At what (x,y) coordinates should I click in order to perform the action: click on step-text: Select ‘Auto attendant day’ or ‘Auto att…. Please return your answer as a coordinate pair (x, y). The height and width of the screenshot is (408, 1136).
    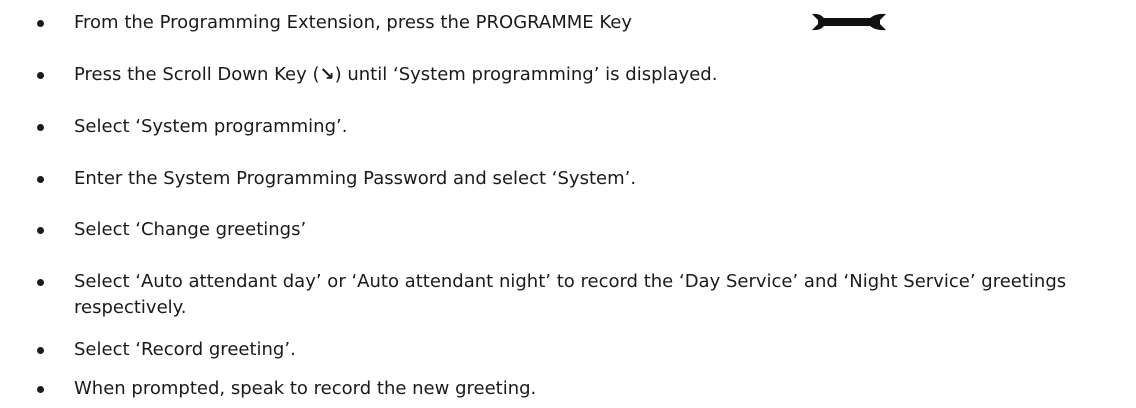
    Looking at the image, I should click on (570, 294).